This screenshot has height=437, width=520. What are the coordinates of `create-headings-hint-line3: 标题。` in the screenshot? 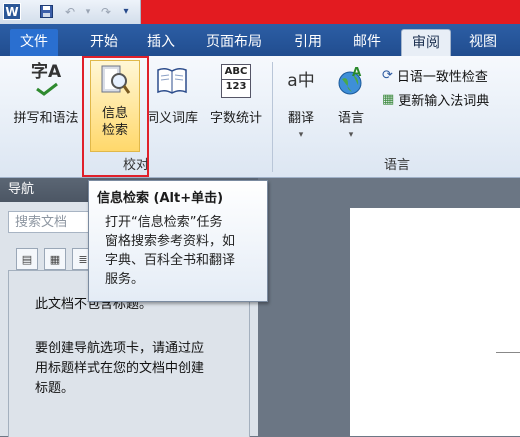 It's located at (55, 388).